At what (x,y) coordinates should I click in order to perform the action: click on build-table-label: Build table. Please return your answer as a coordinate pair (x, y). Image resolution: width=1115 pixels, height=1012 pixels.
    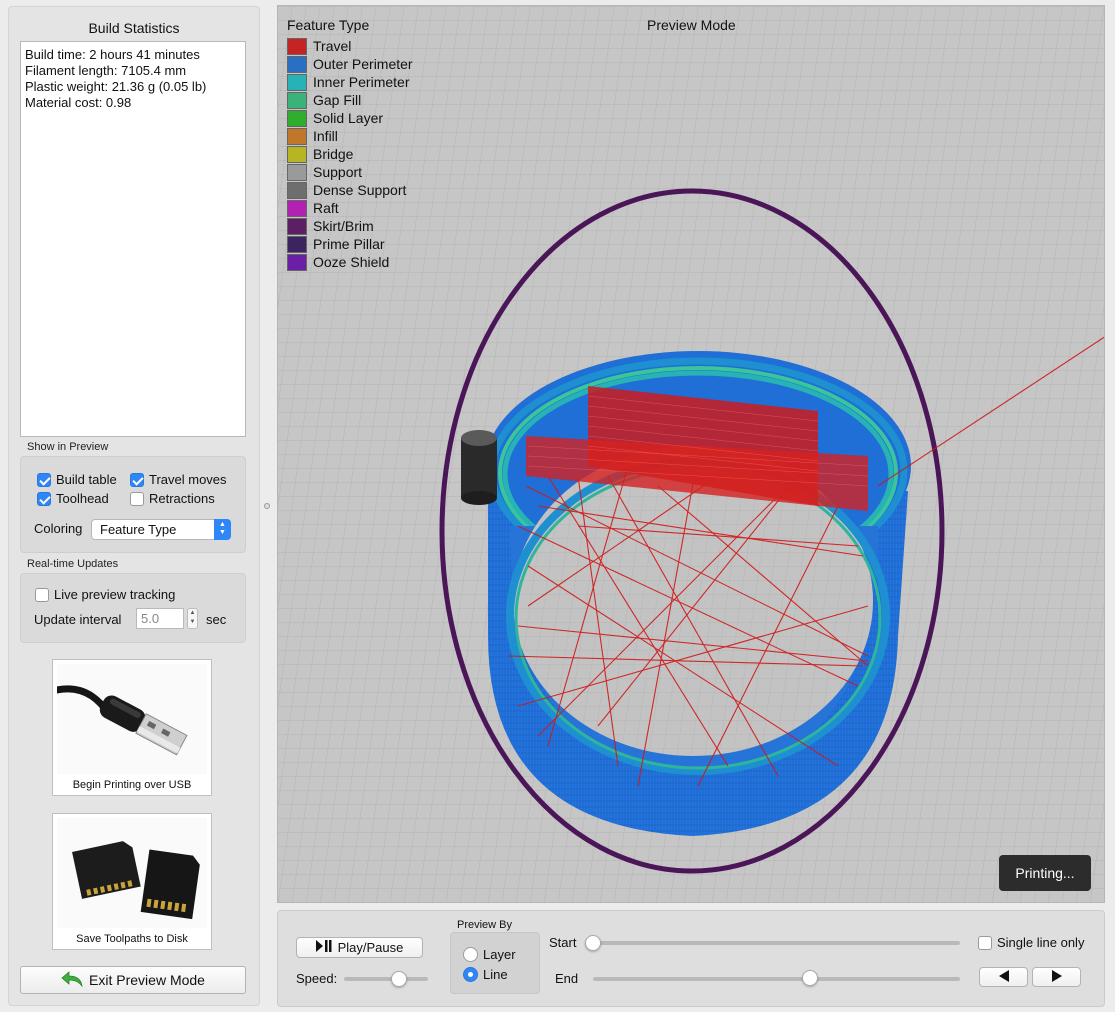
    Looking at the image, I should click on (86, 479).